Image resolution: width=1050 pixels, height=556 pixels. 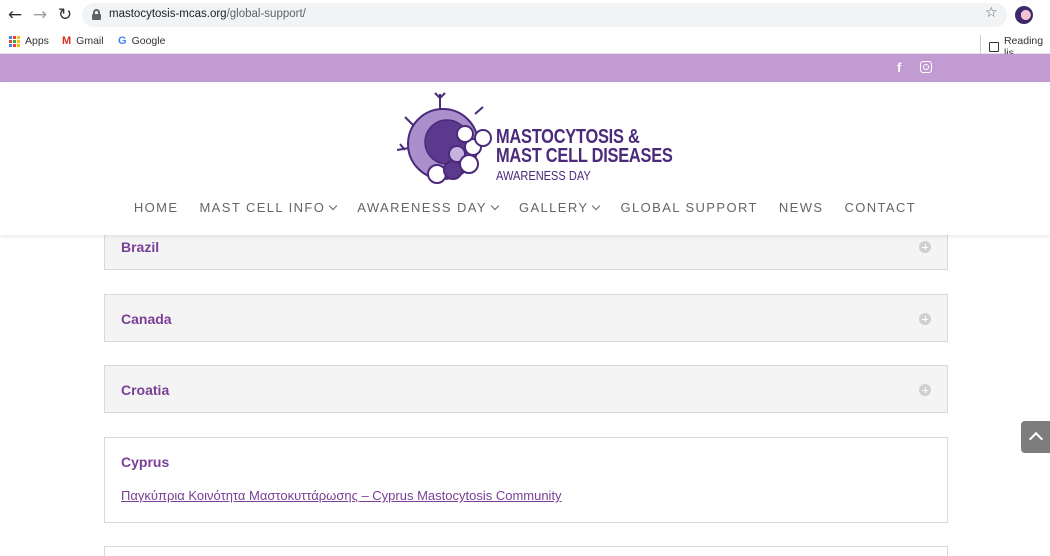 I want to click on profile-avatar, so click(x=1024, y=15).